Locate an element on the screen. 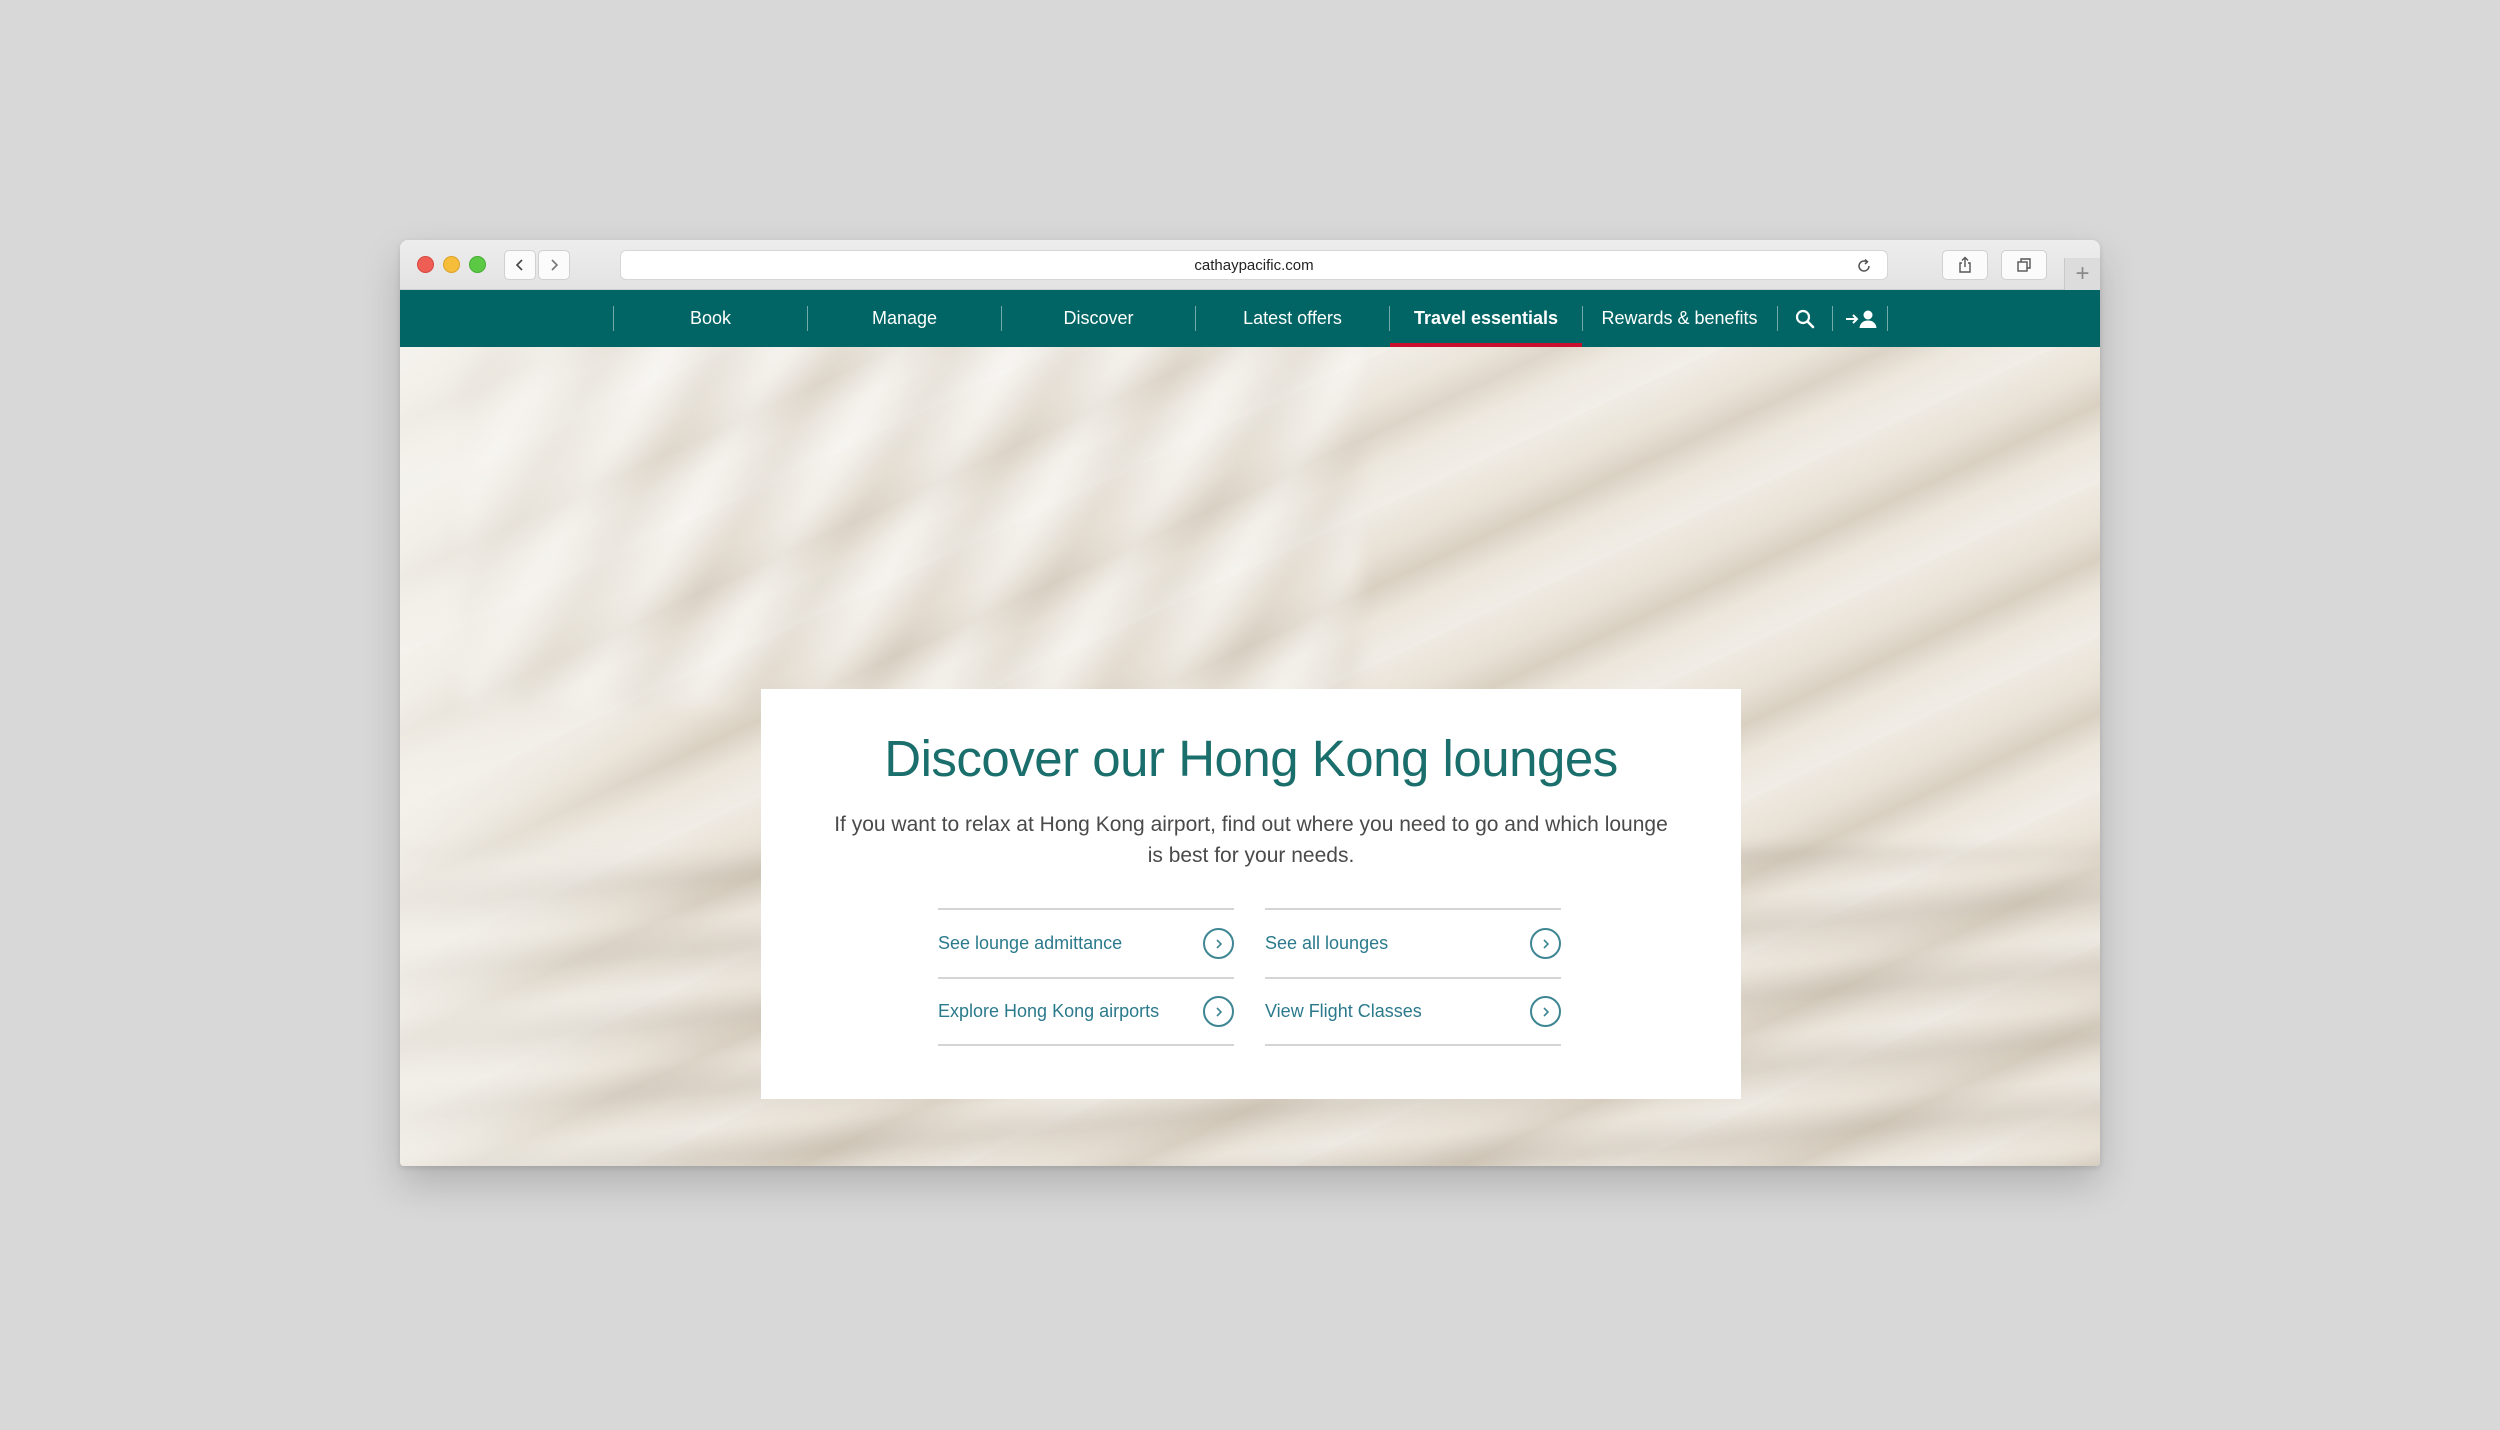 The height and width of the screenshot is (1430, 2500). share-button is located at coordinates (1965, 265).